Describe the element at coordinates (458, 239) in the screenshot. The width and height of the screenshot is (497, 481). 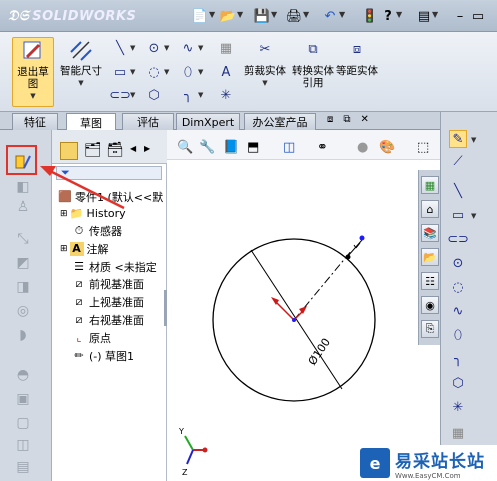
I see `slot-icon: ⊂⊃` at that location.